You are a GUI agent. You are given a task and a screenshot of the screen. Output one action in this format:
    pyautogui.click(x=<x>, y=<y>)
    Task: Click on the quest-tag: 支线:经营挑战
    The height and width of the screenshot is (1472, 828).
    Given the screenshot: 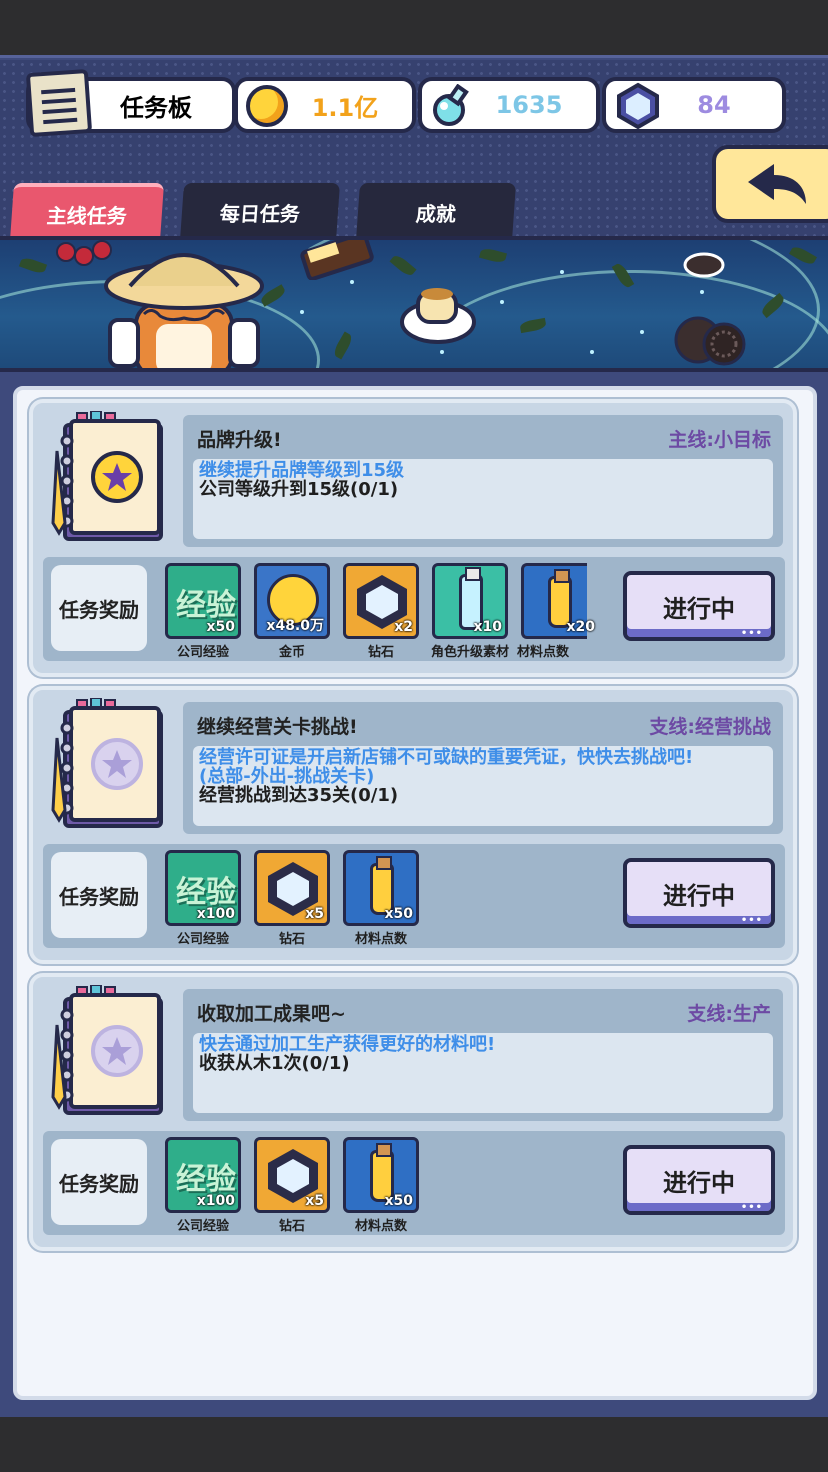 What is the action you would take?
    pyautogui.click(x=710, y=727)
    